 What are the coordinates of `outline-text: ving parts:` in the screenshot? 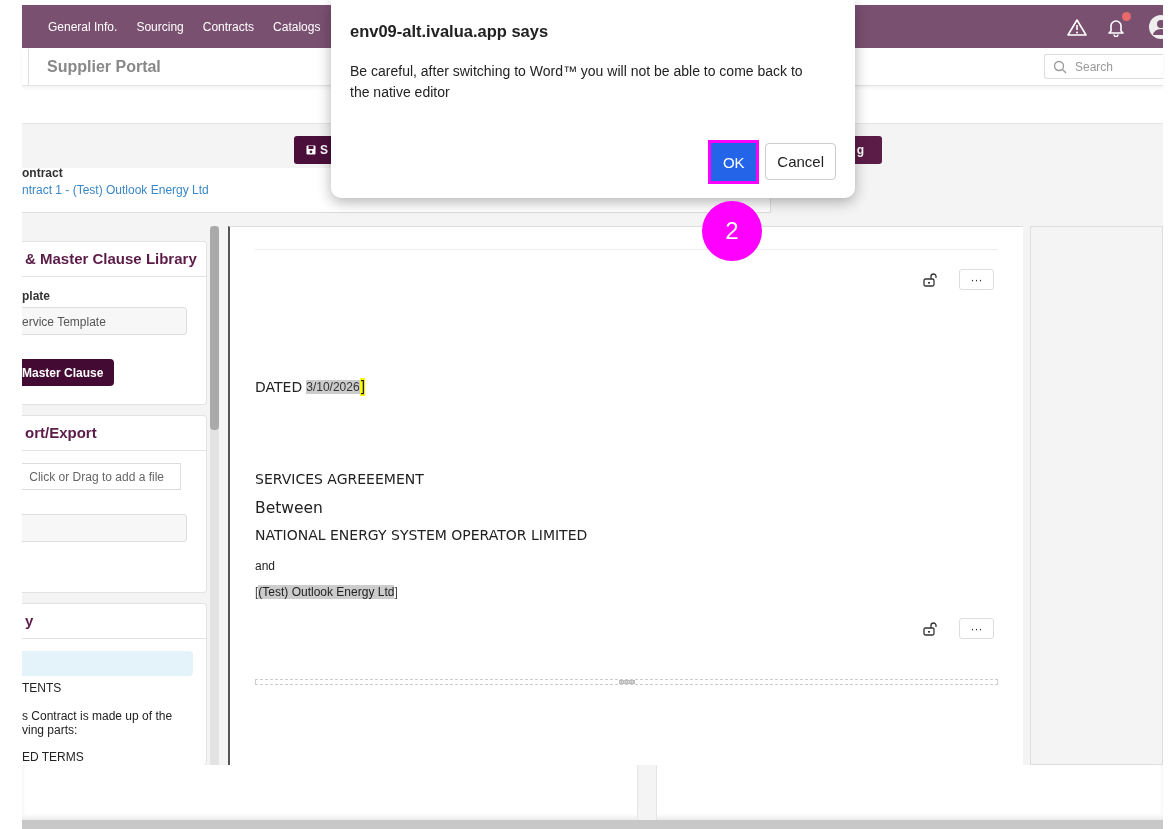 It's located at (50, 730).